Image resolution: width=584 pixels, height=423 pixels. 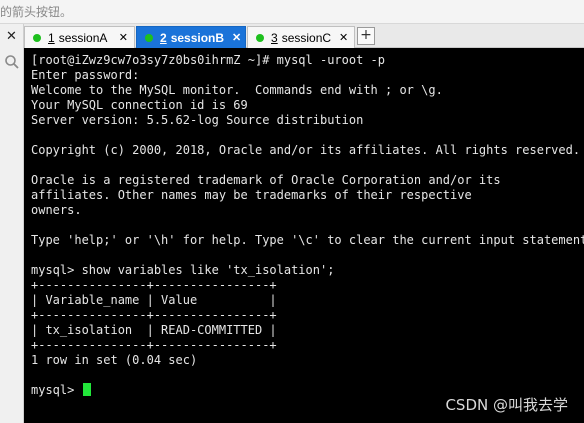 I want to click on tab-session-b: 2 sessionB ✕, so click(x=191, y=37).